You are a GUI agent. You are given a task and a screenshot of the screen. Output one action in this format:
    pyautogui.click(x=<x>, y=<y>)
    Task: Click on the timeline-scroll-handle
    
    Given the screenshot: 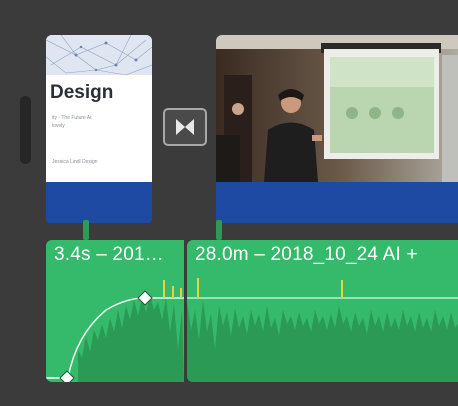 What is the action you would take?
    pyautogui.click(x=25, y=130)
    